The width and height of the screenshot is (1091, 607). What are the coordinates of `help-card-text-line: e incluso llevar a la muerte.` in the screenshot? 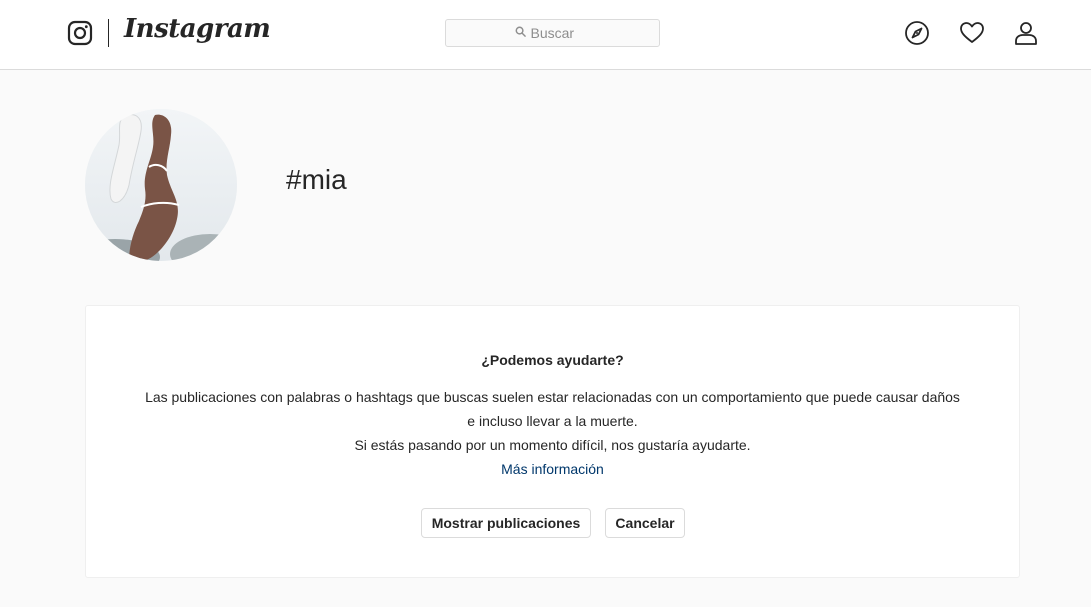 It's located at (552, 421).